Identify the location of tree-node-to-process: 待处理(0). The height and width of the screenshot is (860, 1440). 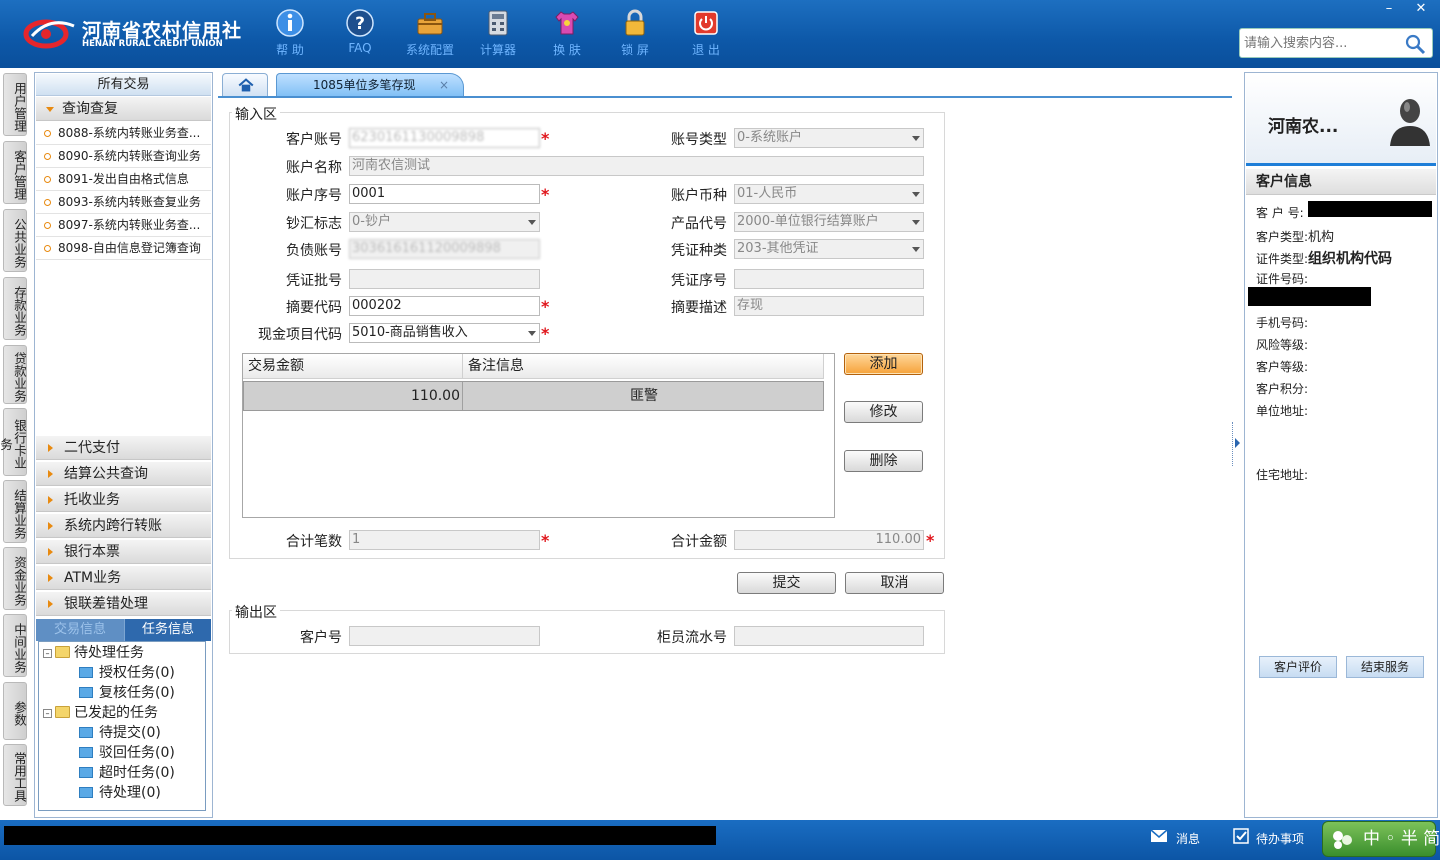
(120, 793).